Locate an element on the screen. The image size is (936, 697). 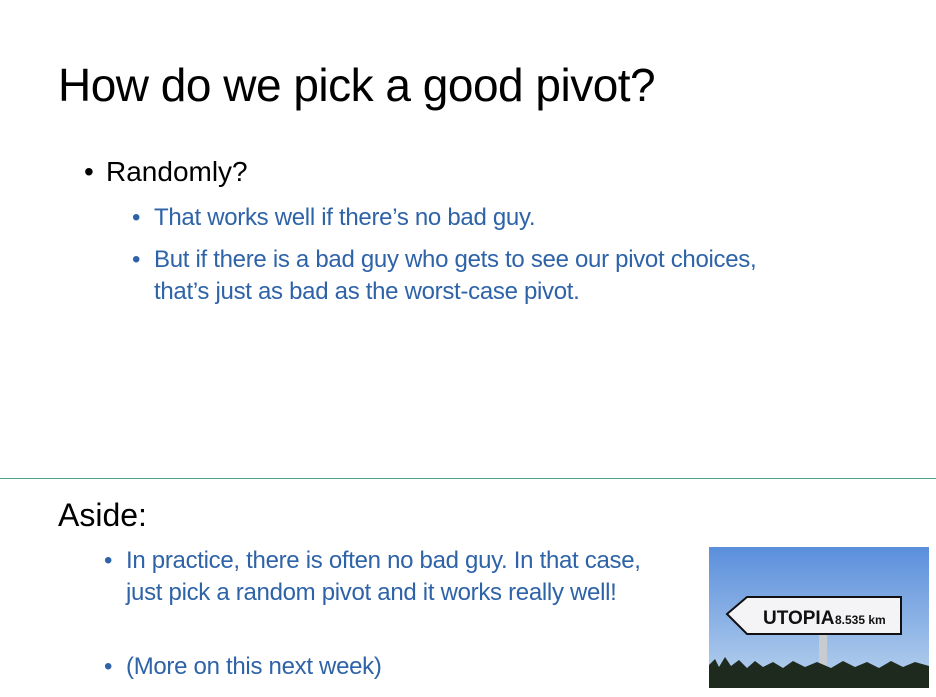
utopia-sign-image: UTOPIA 8.535 km is located at coordinates (819, 617).